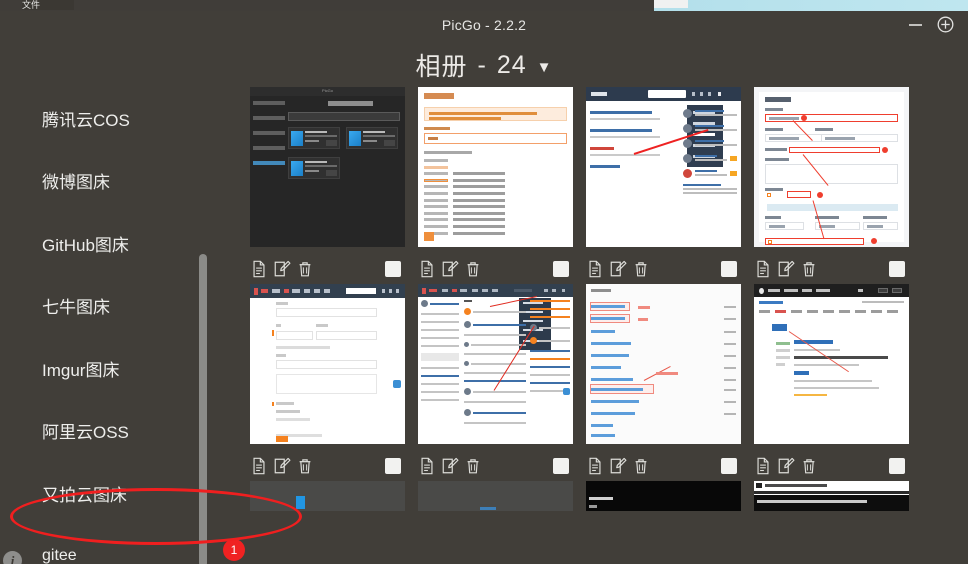 This screenshot has height=564, width=968. I want to click on sidebar-item-2: 微博图床, so click(102, 181).